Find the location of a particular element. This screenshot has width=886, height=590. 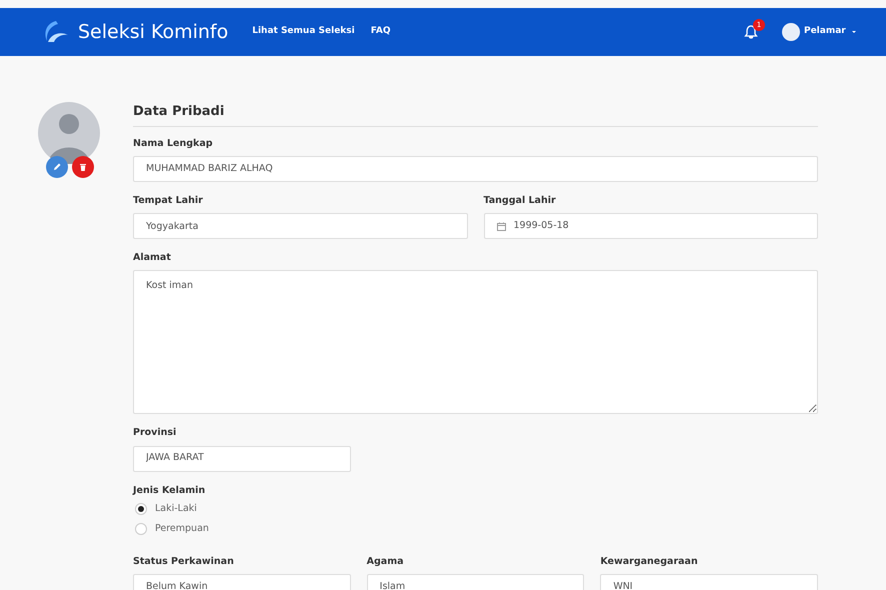

select-dropdown: Islam is located at coordinates (475, 582).